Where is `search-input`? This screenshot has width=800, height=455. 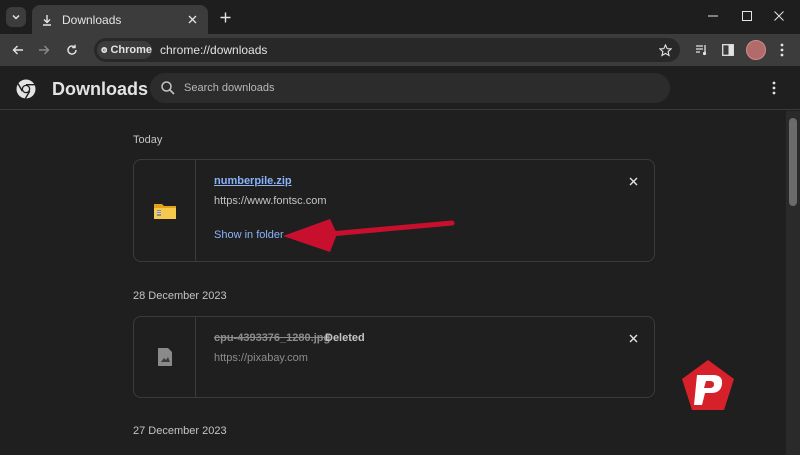
search-input is located at coordinates (414, 88).